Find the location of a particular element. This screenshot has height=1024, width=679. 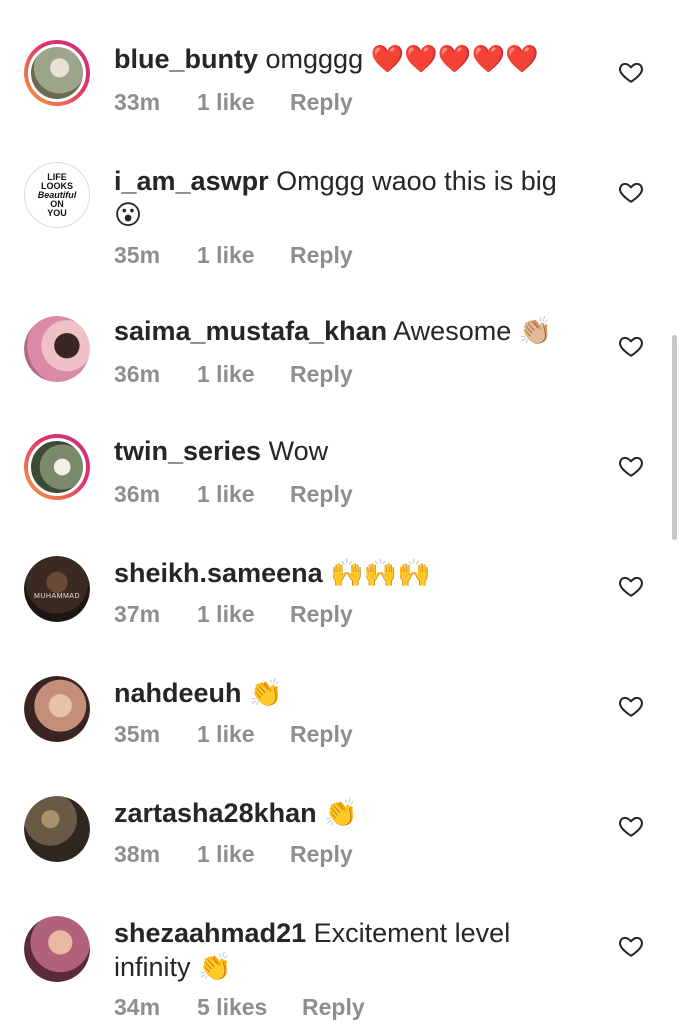

avatar: LIFE LOOKS Beautiful ON YOU is located at coordinates (57, 195).